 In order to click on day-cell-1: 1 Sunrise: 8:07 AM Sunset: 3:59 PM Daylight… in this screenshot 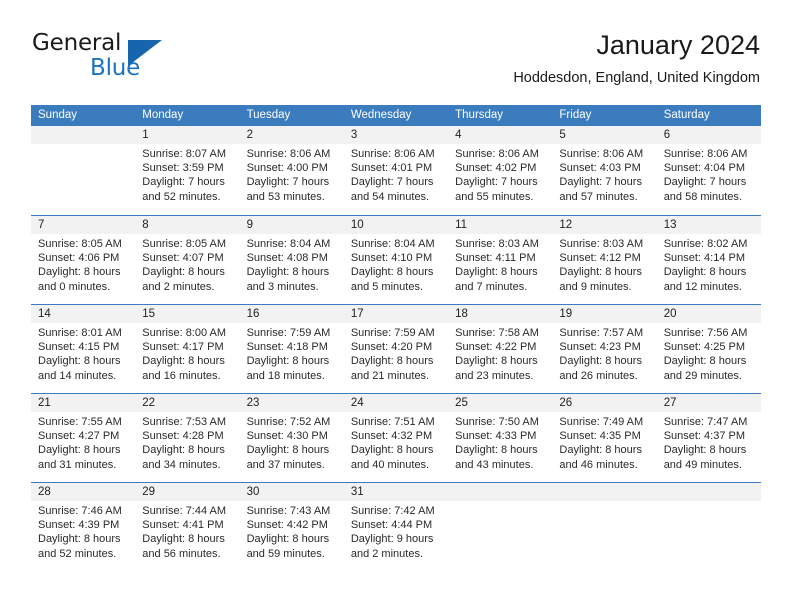, I will do `click(187, 170)`.